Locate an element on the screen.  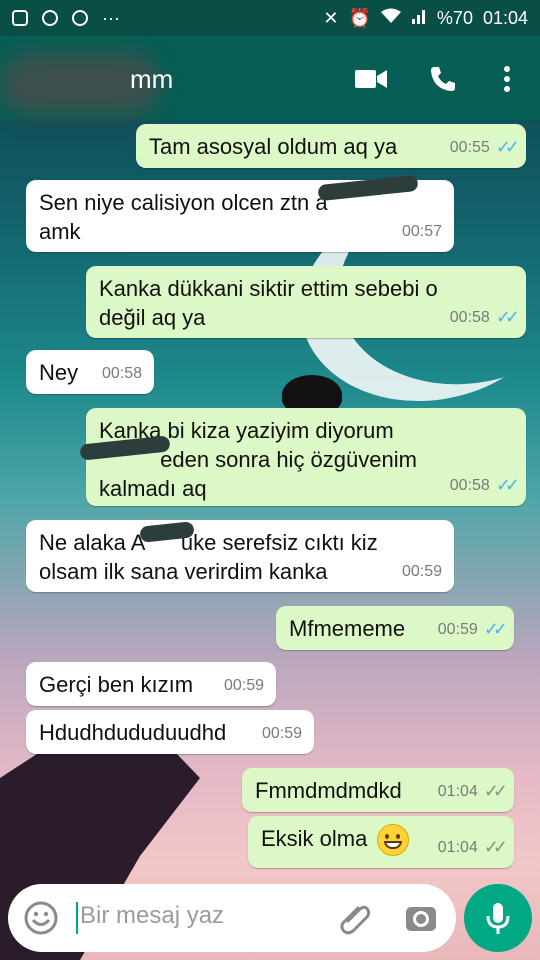
message-bubble-outgoing: Tam asosyal oldum aq ya 00:55 ✓✓ is located at coordinates (331, 146).